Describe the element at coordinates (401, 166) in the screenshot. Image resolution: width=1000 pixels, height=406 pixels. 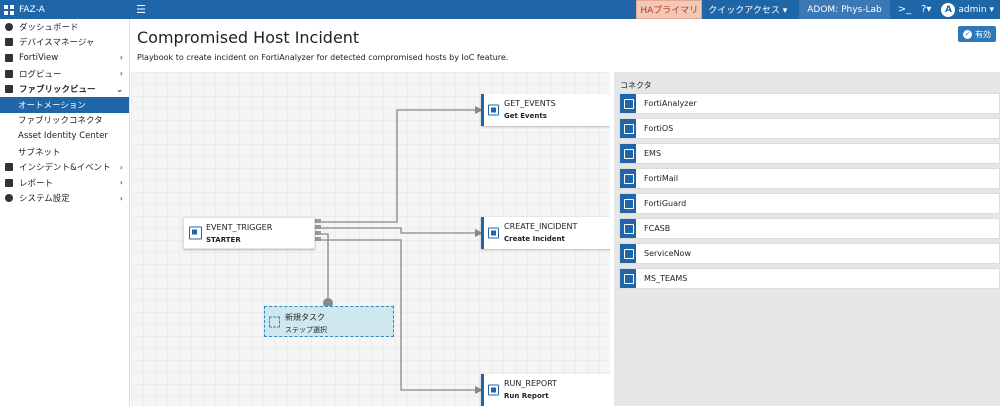
I see `wire-to-get-events` at that location.